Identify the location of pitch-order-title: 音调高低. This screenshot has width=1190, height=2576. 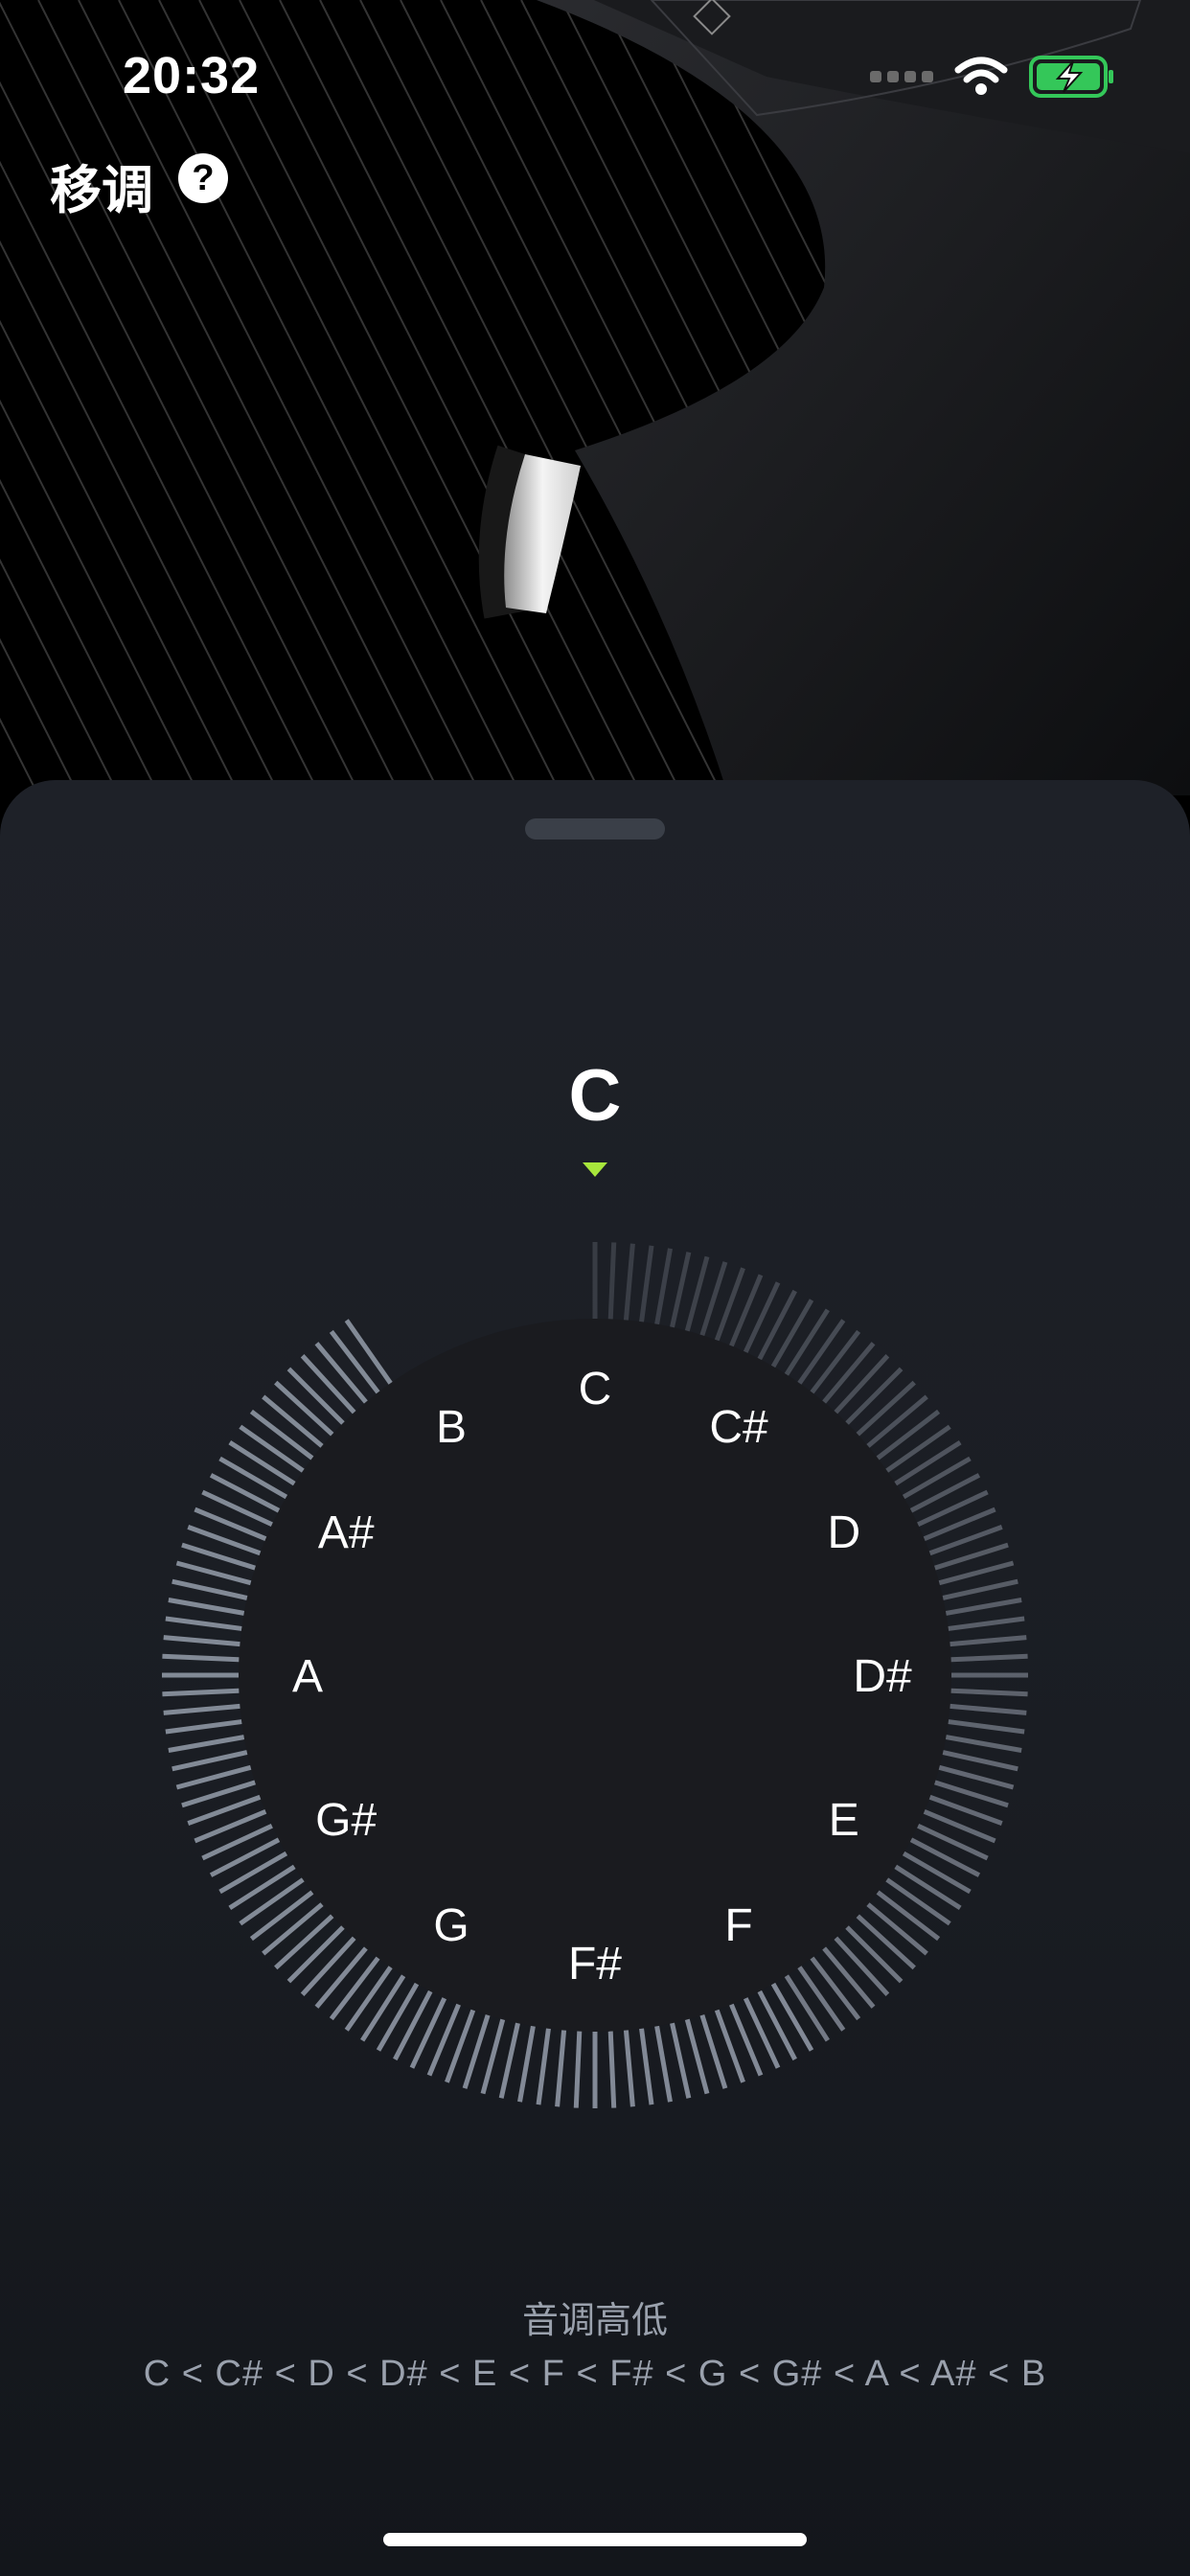
(594, 2321).